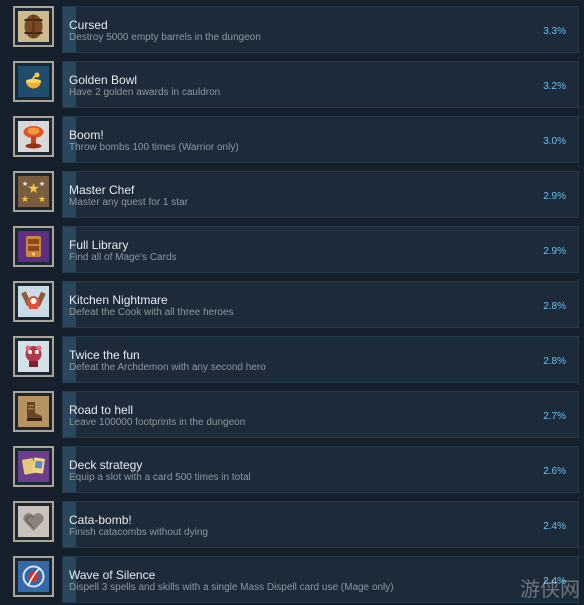 The width and height of the screenshot is (584, 605). Describe the element at coordinates (554, 86) in the screenshot. I see `achievement-unlock-percent: 3.2%` at that location.